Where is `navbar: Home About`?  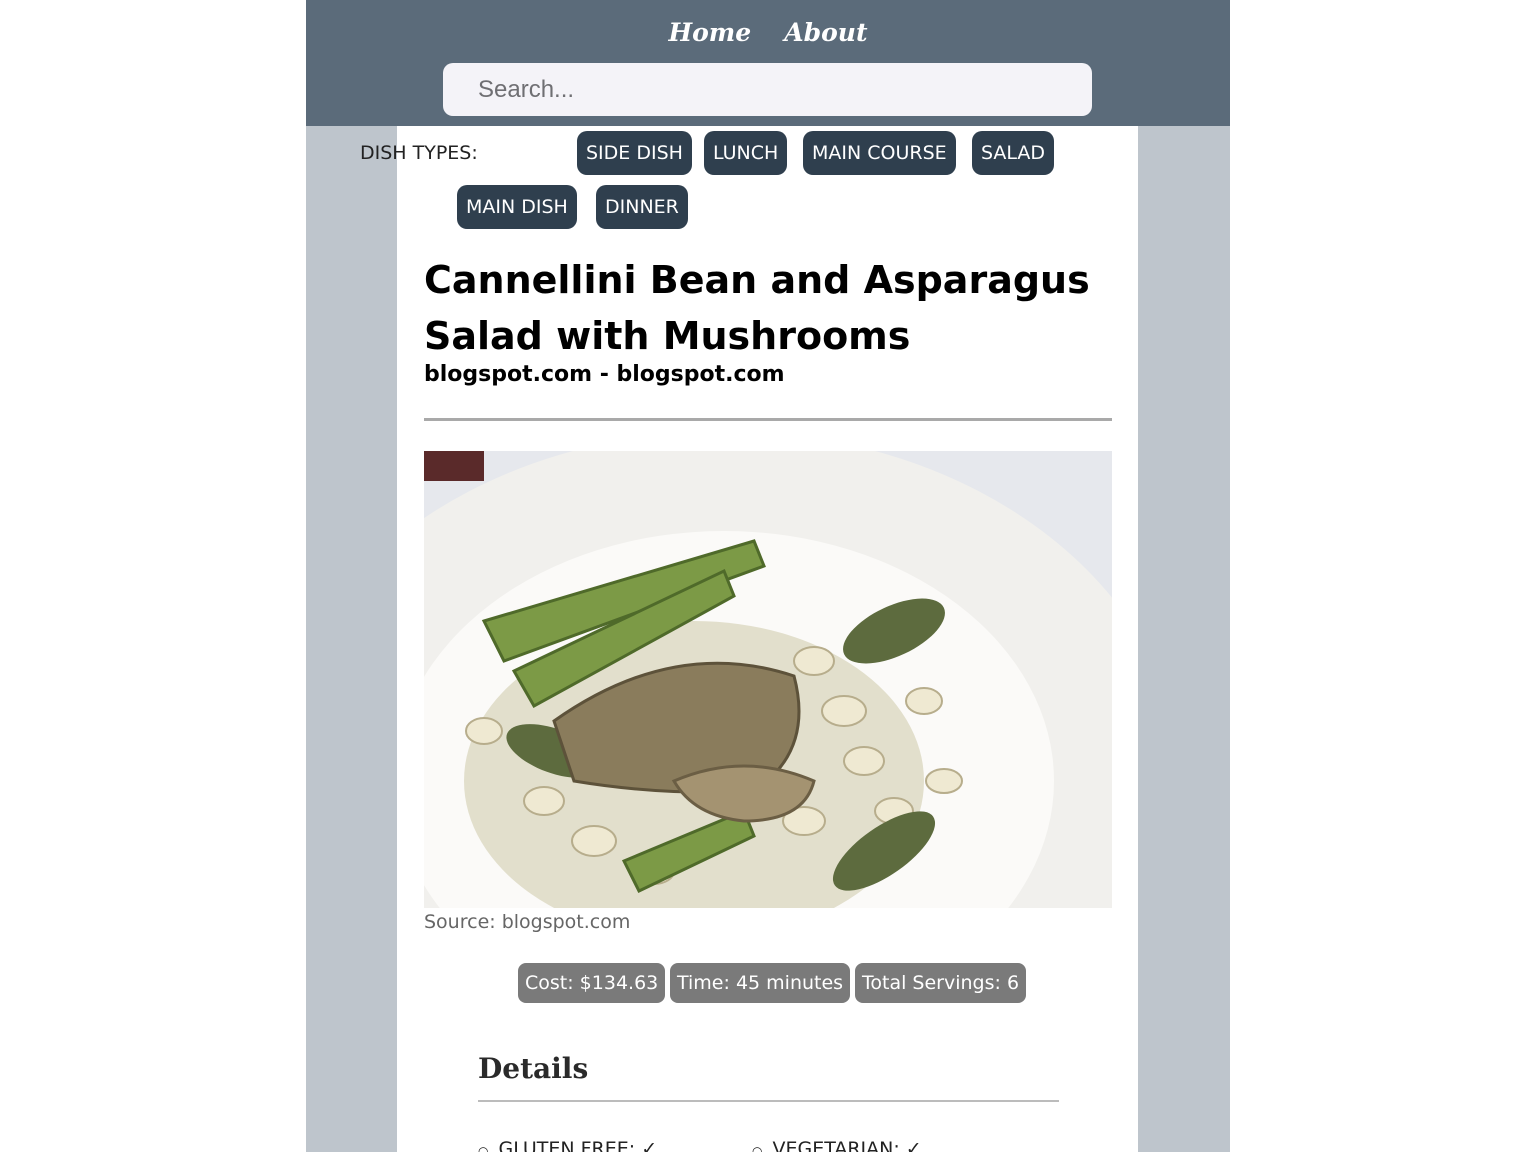
navbar: Home About is located at coordinates (768, 63).